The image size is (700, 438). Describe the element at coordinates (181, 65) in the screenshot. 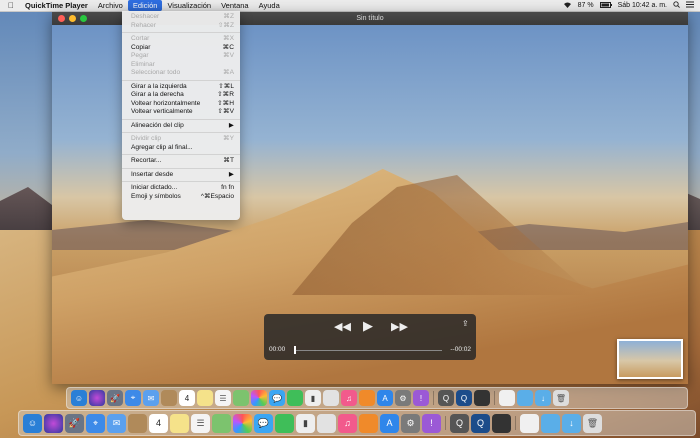

I see `menu-item-delete: Eliminar` at that location.